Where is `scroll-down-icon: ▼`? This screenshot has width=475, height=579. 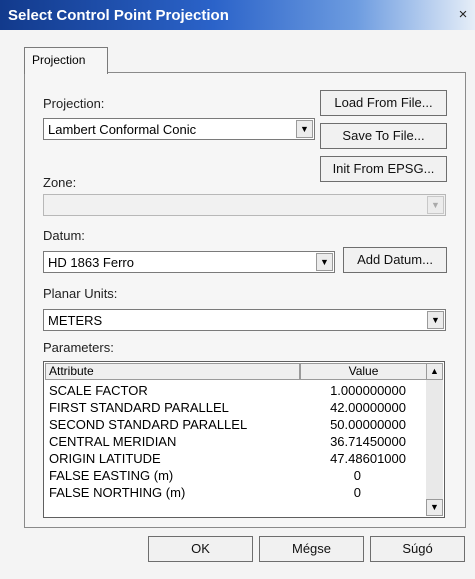
scroll-down-icon: ▼ is located at coordinates (434, 507).